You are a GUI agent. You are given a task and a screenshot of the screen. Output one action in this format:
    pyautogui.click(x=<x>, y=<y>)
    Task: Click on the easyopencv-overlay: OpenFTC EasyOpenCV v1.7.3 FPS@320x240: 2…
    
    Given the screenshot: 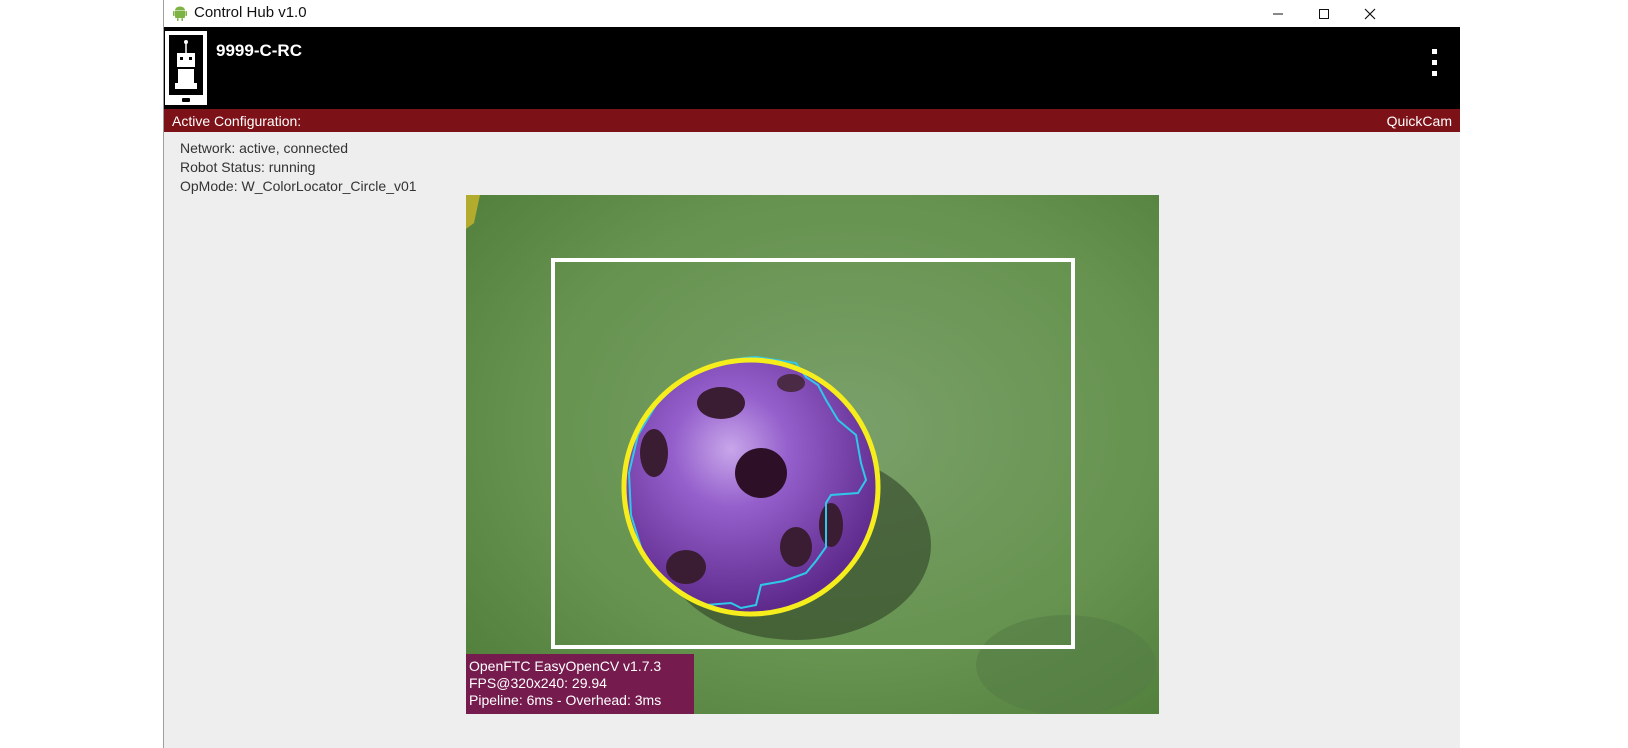 What is the action you would take?
    pyautogui.click(x=580, y=684)
    